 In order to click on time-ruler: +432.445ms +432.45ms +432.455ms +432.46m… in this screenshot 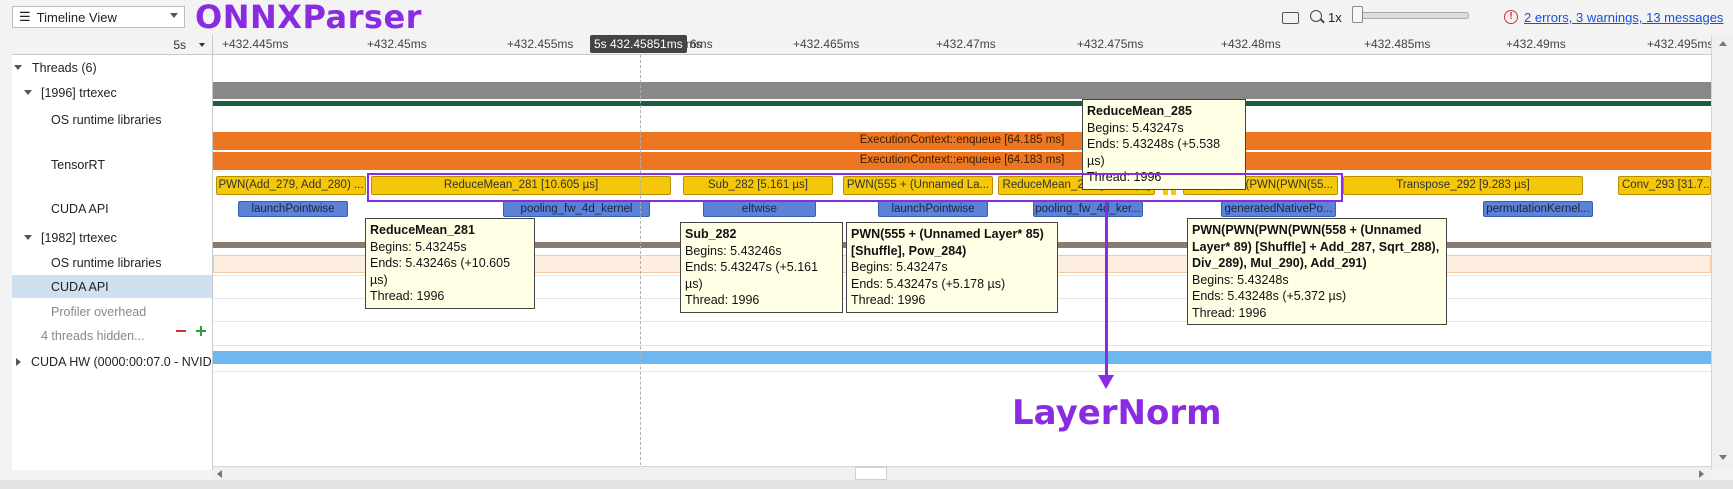, I will do `click(963, 45)`.